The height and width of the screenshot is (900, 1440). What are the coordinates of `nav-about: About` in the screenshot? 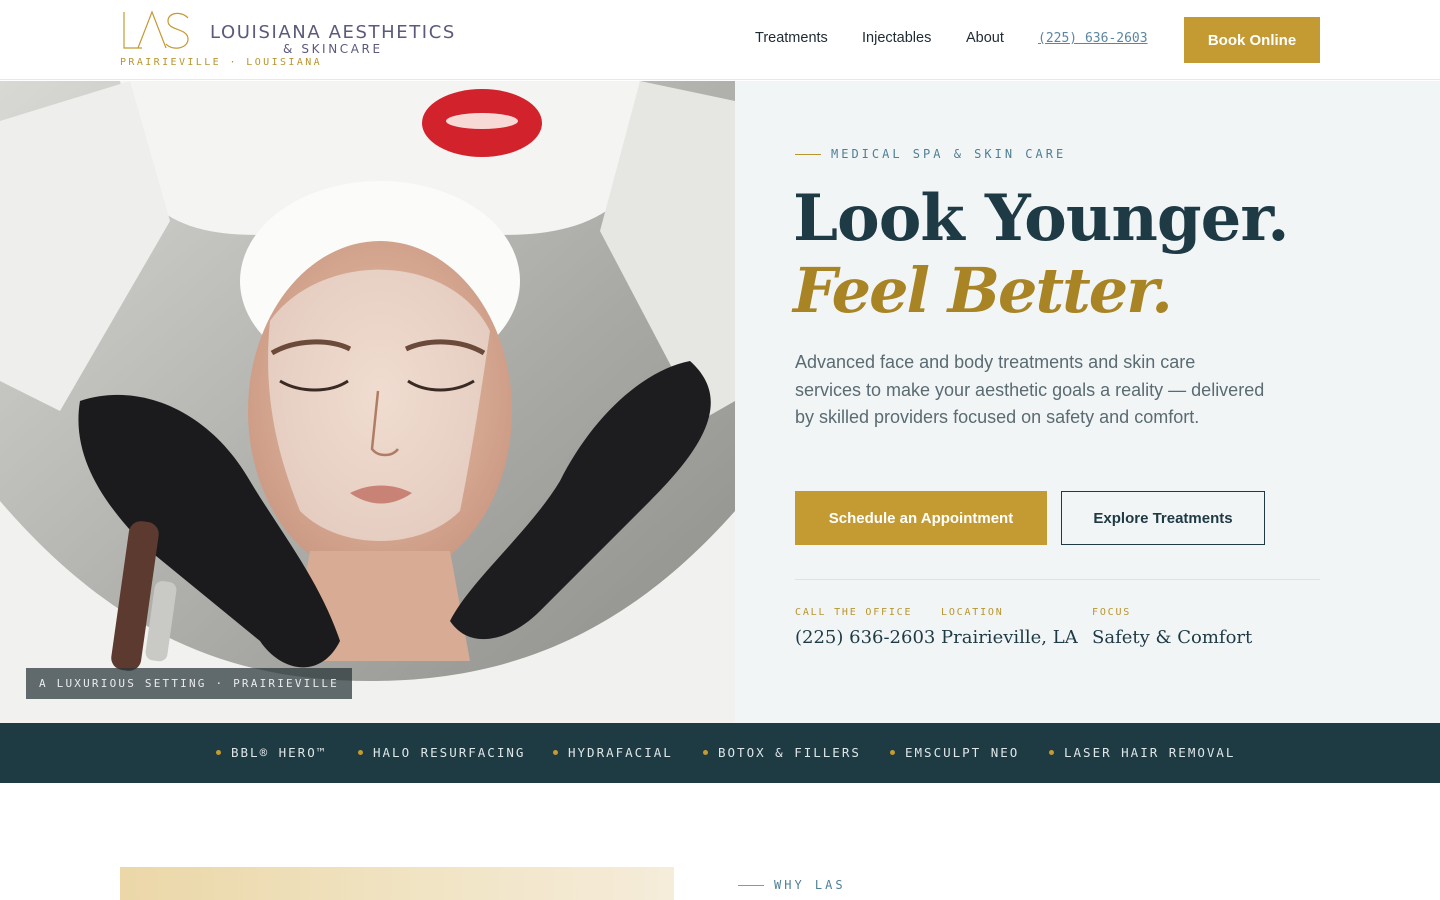 It's located at (985, 38).